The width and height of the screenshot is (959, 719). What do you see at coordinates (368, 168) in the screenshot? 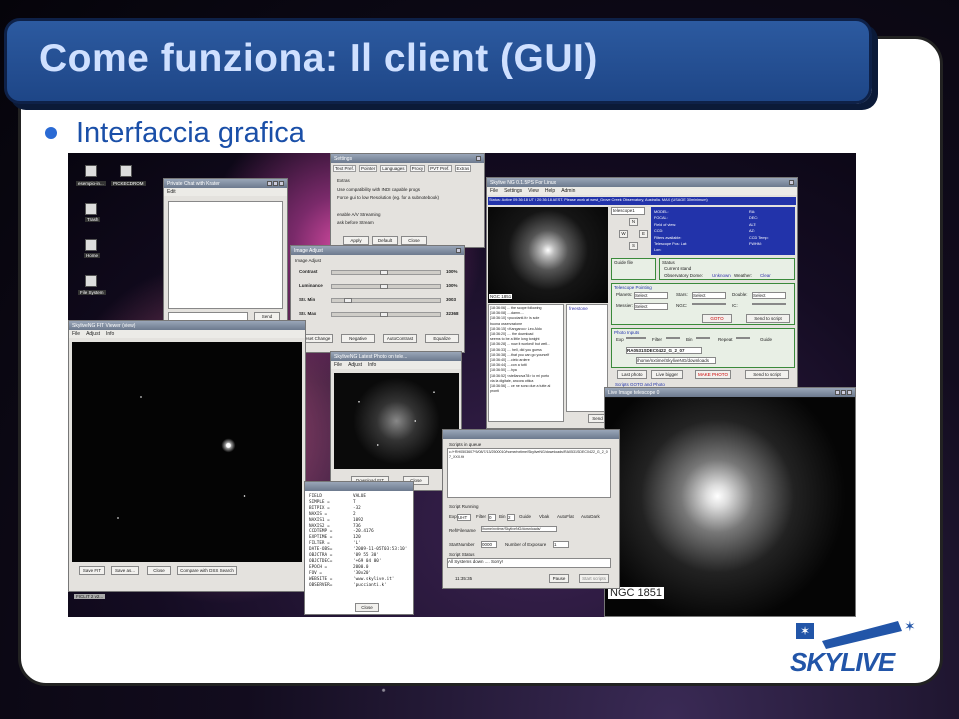
I see `tab-pointer: Pointer` at bounding box center [368, 168].